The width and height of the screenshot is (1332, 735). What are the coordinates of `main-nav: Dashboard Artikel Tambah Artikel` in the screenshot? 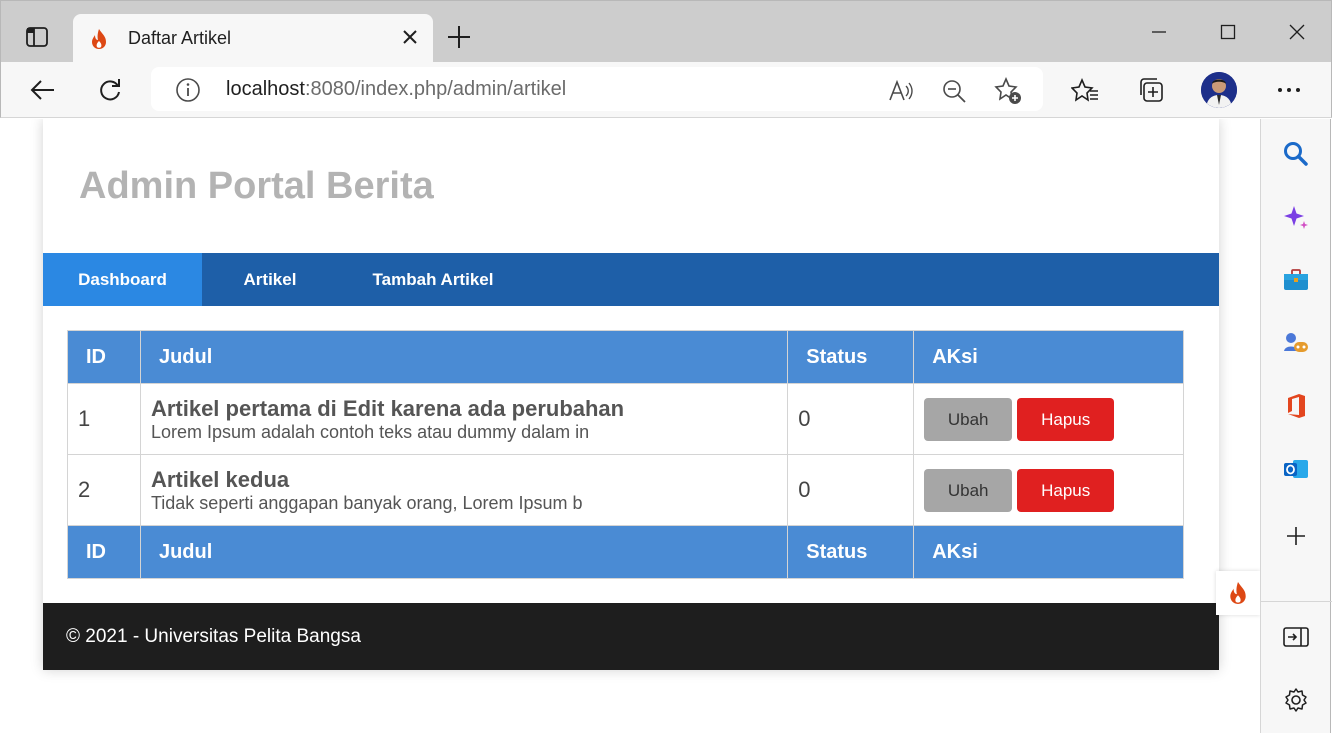 It's located at (631, 279).